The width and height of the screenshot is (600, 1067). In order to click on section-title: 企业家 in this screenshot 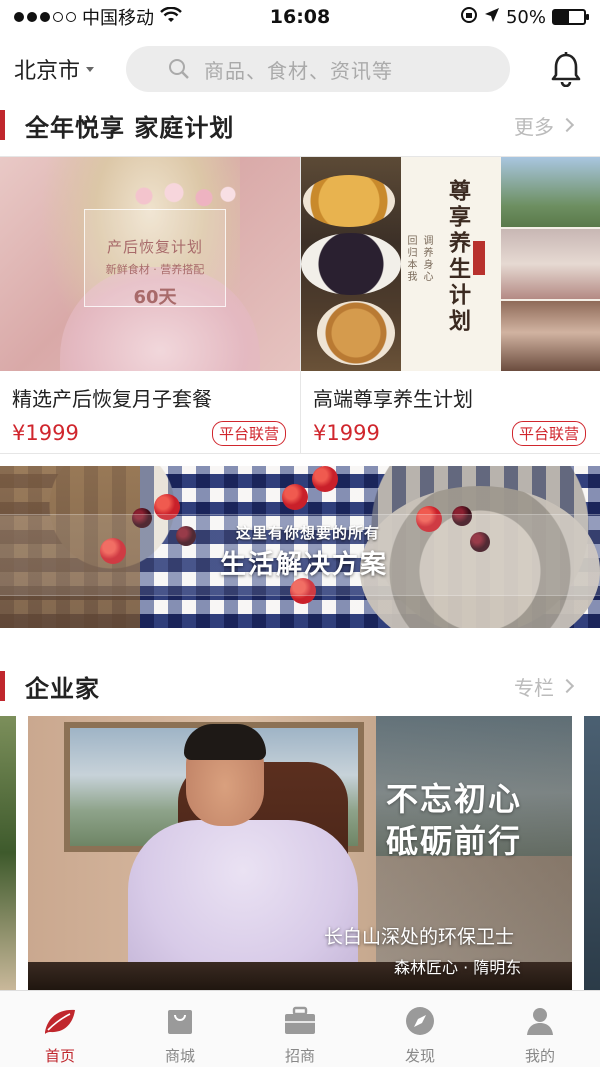, I will do `click(62, 688)`.